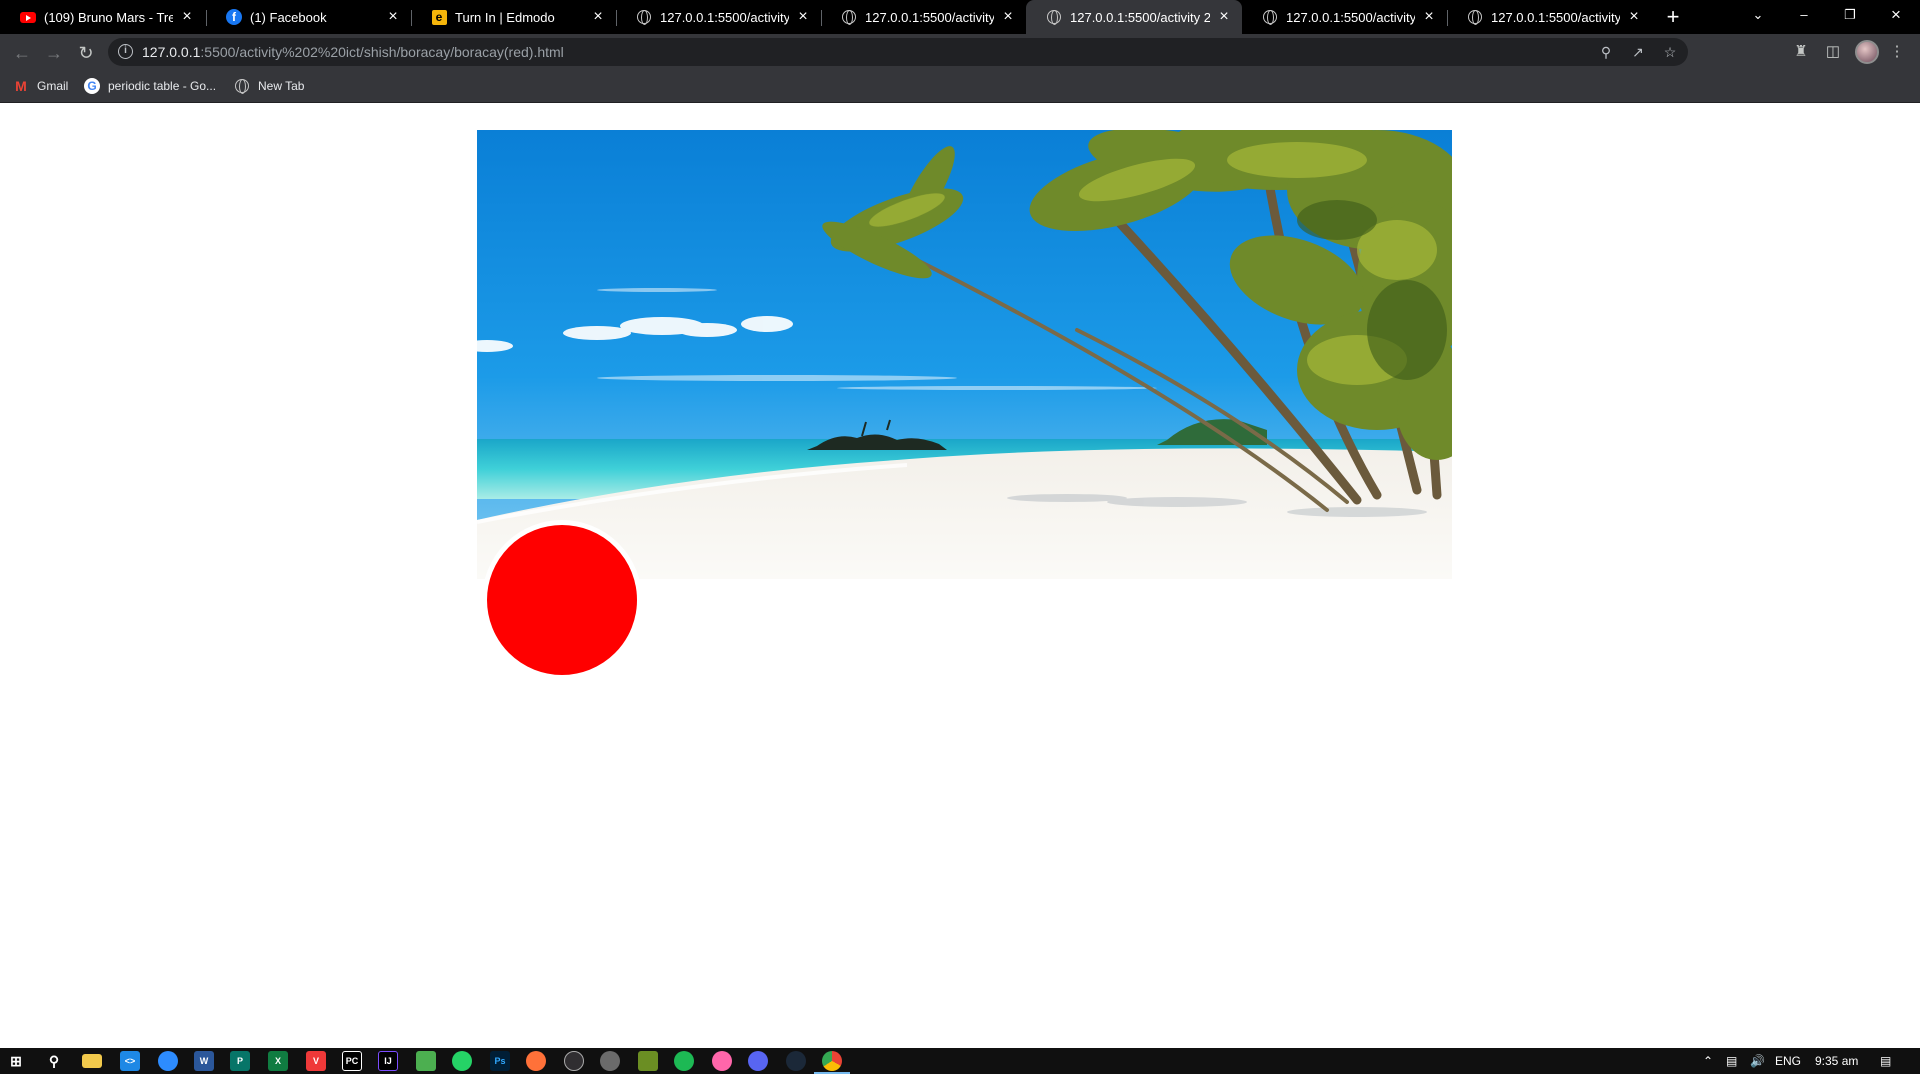 Image resolution: width=1920 pixels, height=1074 pixels. Describe the element at coordinates (1731, 1061) in the screenshot. I see `network-icon: ▤` at that location.